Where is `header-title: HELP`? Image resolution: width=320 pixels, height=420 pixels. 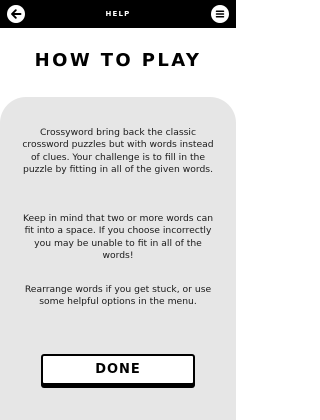
header-title: HELP is located at coordinates (118, 14).